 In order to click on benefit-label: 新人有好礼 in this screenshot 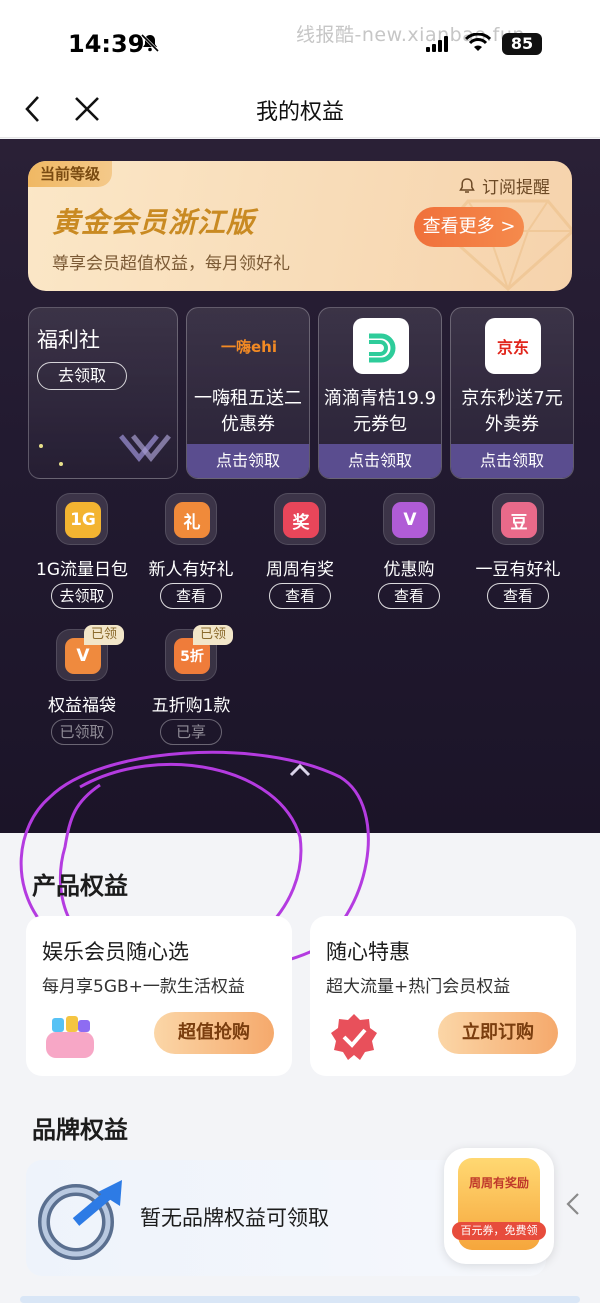, I will do `click(191, 570)`.